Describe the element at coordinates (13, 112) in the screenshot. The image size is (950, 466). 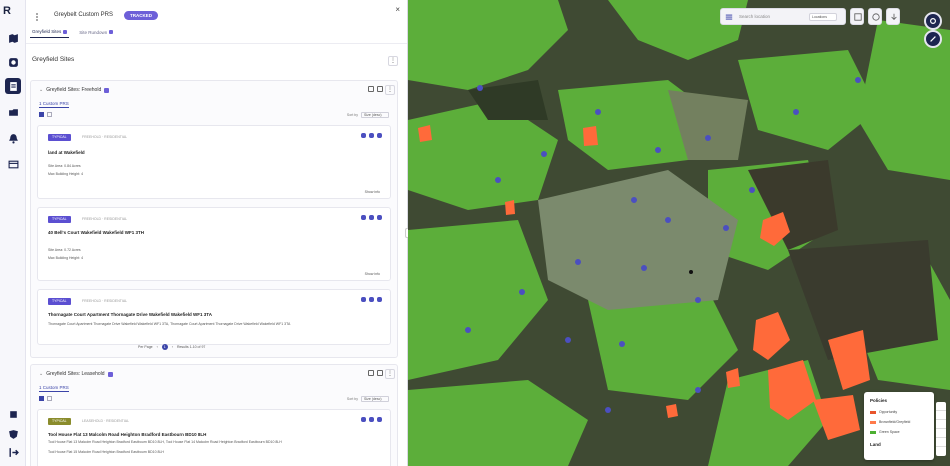
I see `folder-icon` at that location.